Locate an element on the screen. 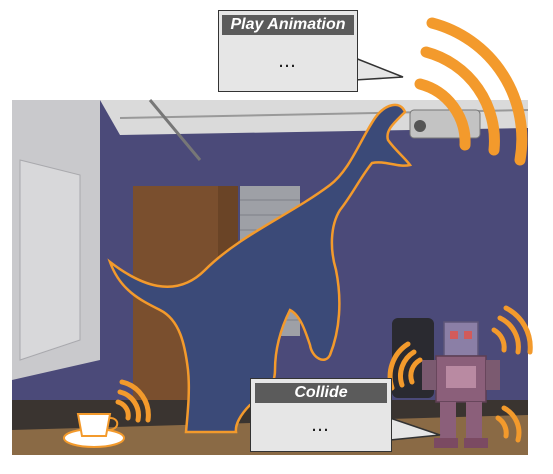  play-animation-title: Play Animation is located at coordinates (288, 25).